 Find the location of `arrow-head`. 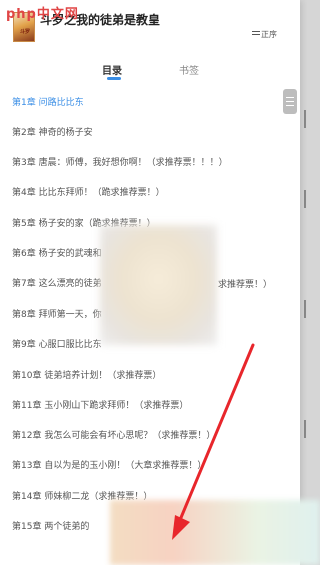

arrow-head is located at coordinates (181, 527).